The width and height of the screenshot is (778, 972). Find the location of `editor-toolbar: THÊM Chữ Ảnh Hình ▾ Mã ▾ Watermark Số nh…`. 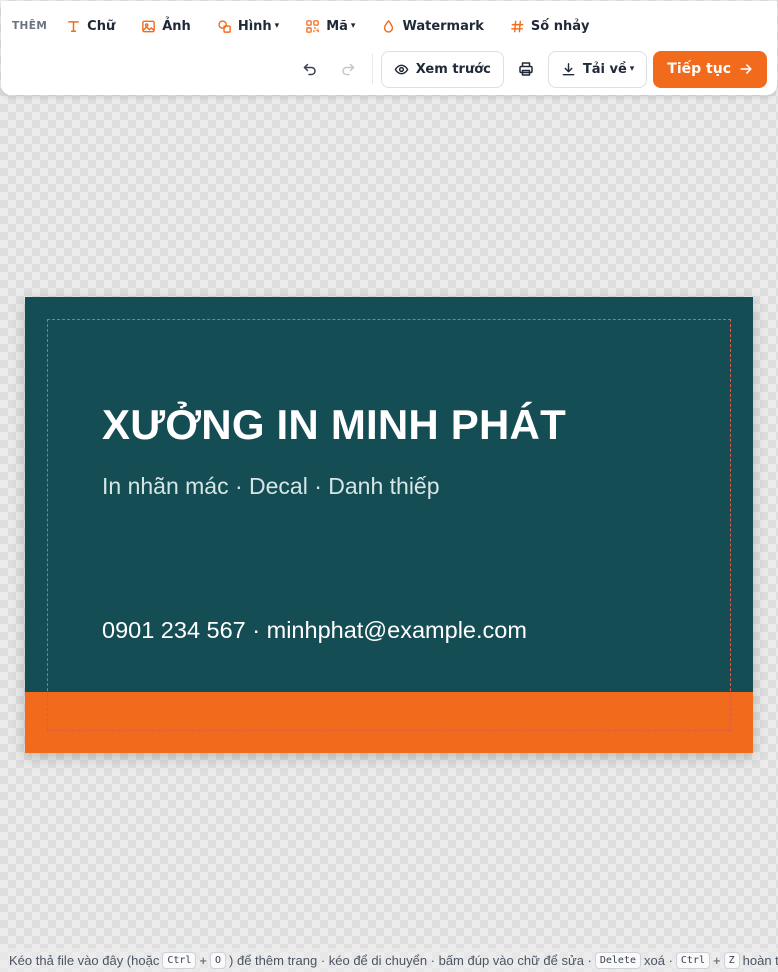

editor-toolbar: THÊM Chữ Ảnh Hình ▾ Mã ▾ Watermark Số nh… is located at coordinates (389, 48).